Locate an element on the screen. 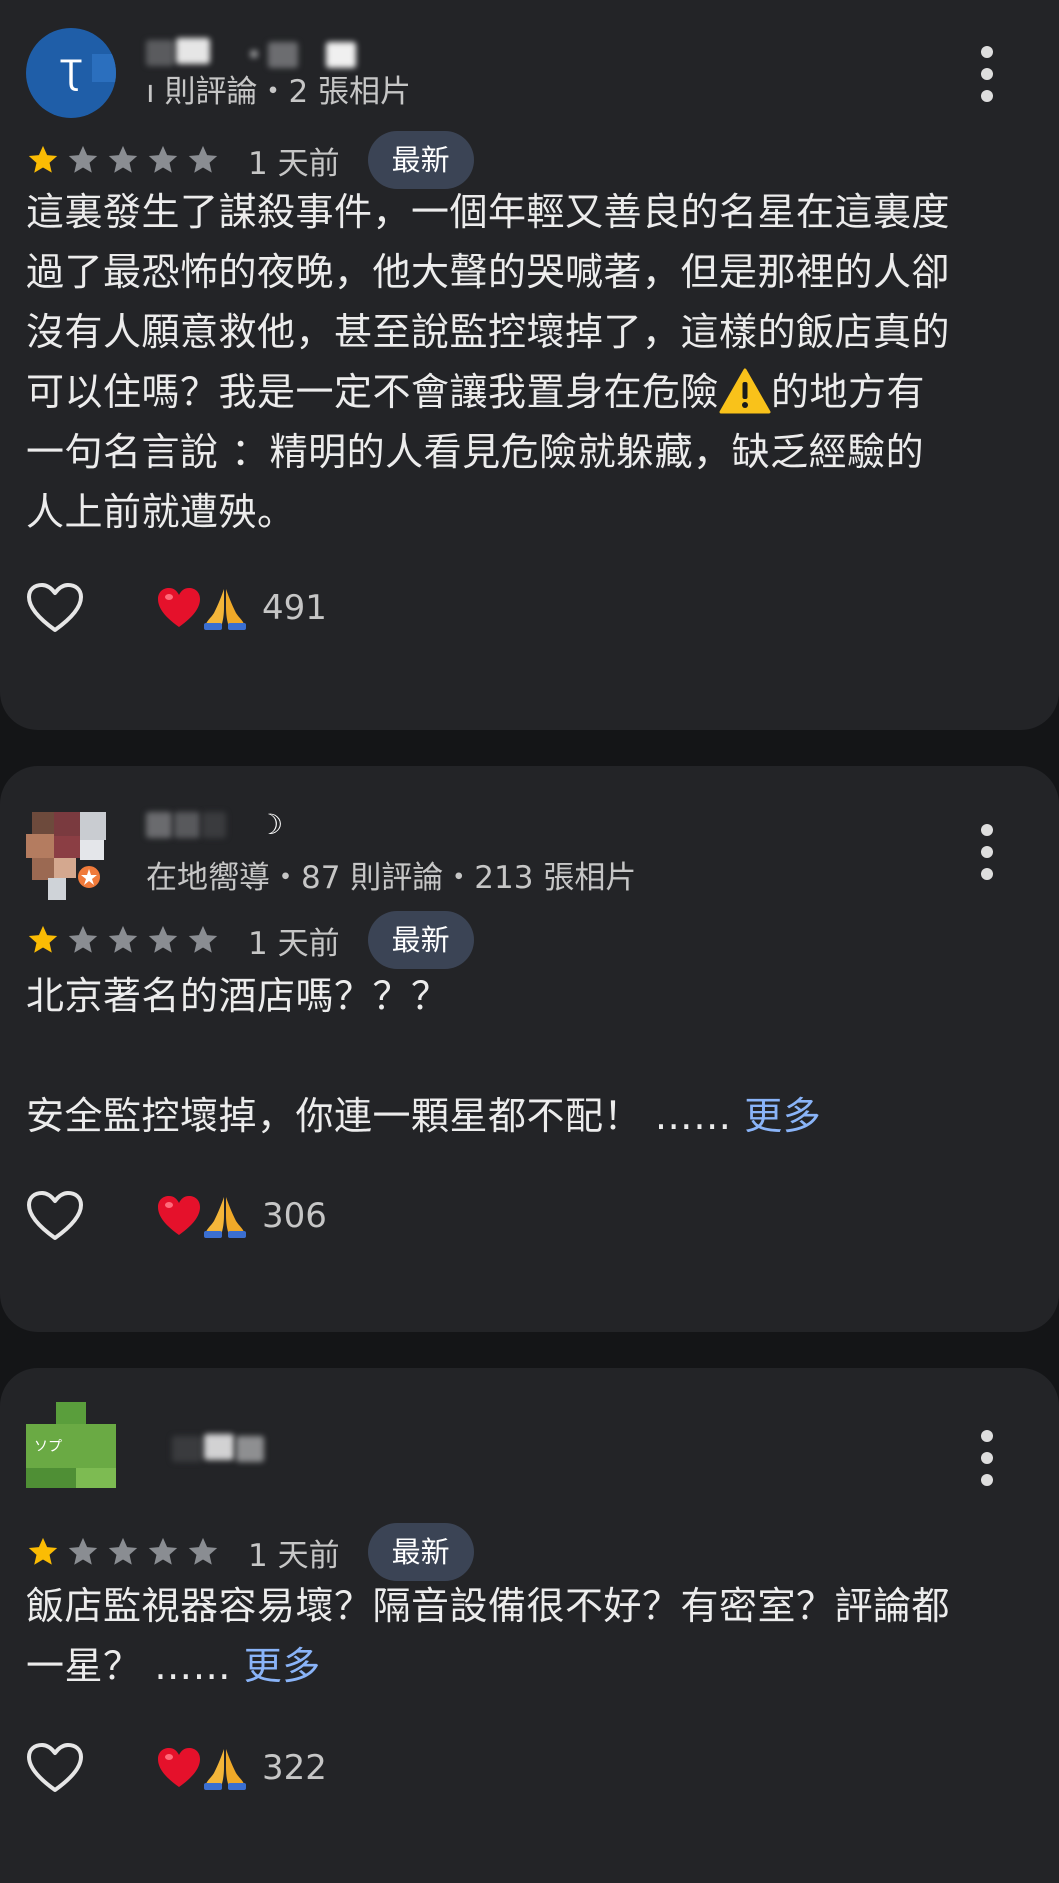 The width and height of the screenshot is (1059, 1883). reaction-row: 322 is located at coordinates (176, 1768).